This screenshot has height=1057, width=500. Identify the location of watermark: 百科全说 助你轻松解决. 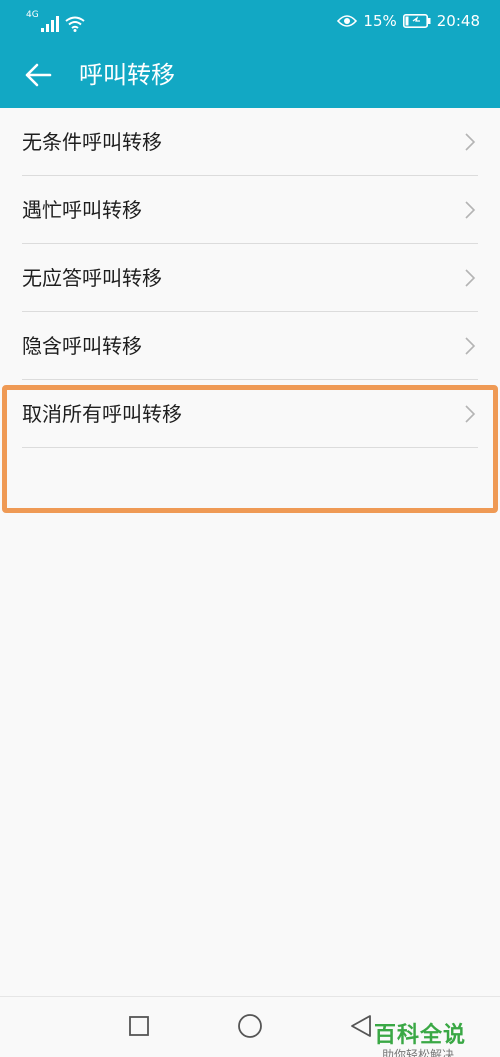
(434, 1040).